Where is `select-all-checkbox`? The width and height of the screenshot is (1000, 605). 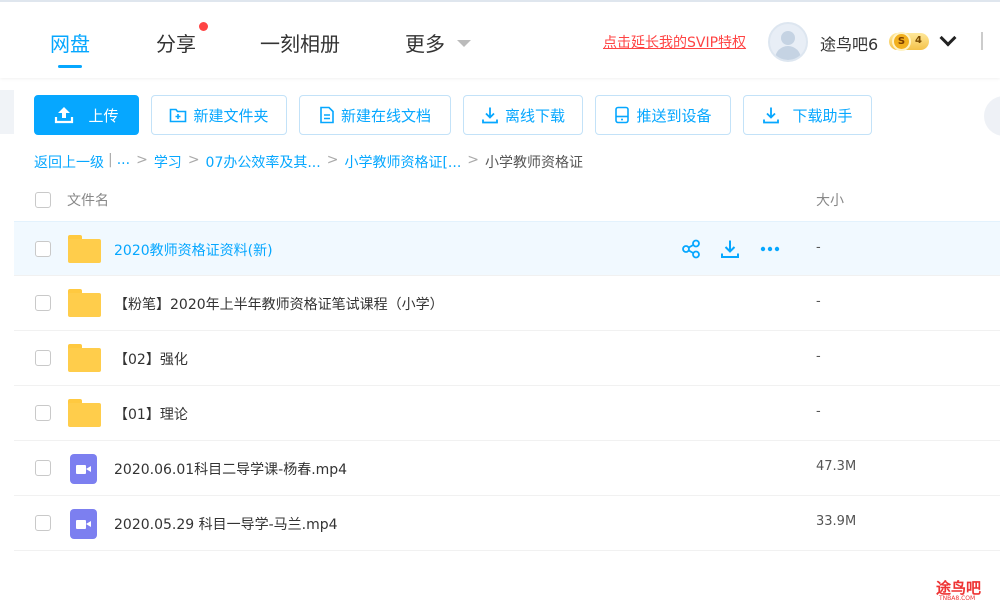
select-all-checkbox is located at coordinates (43, 200).